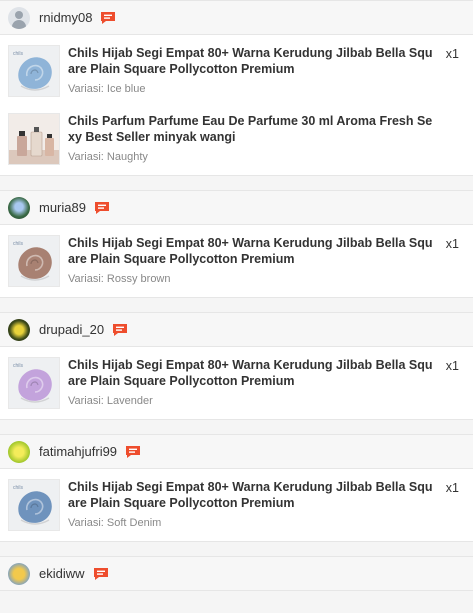 The width and height of the screenshot is (473, 613). Describe the element at coordinates (107, 89) in the screenshot. I see `product-variant: Variasi: Ice blue` at that location.